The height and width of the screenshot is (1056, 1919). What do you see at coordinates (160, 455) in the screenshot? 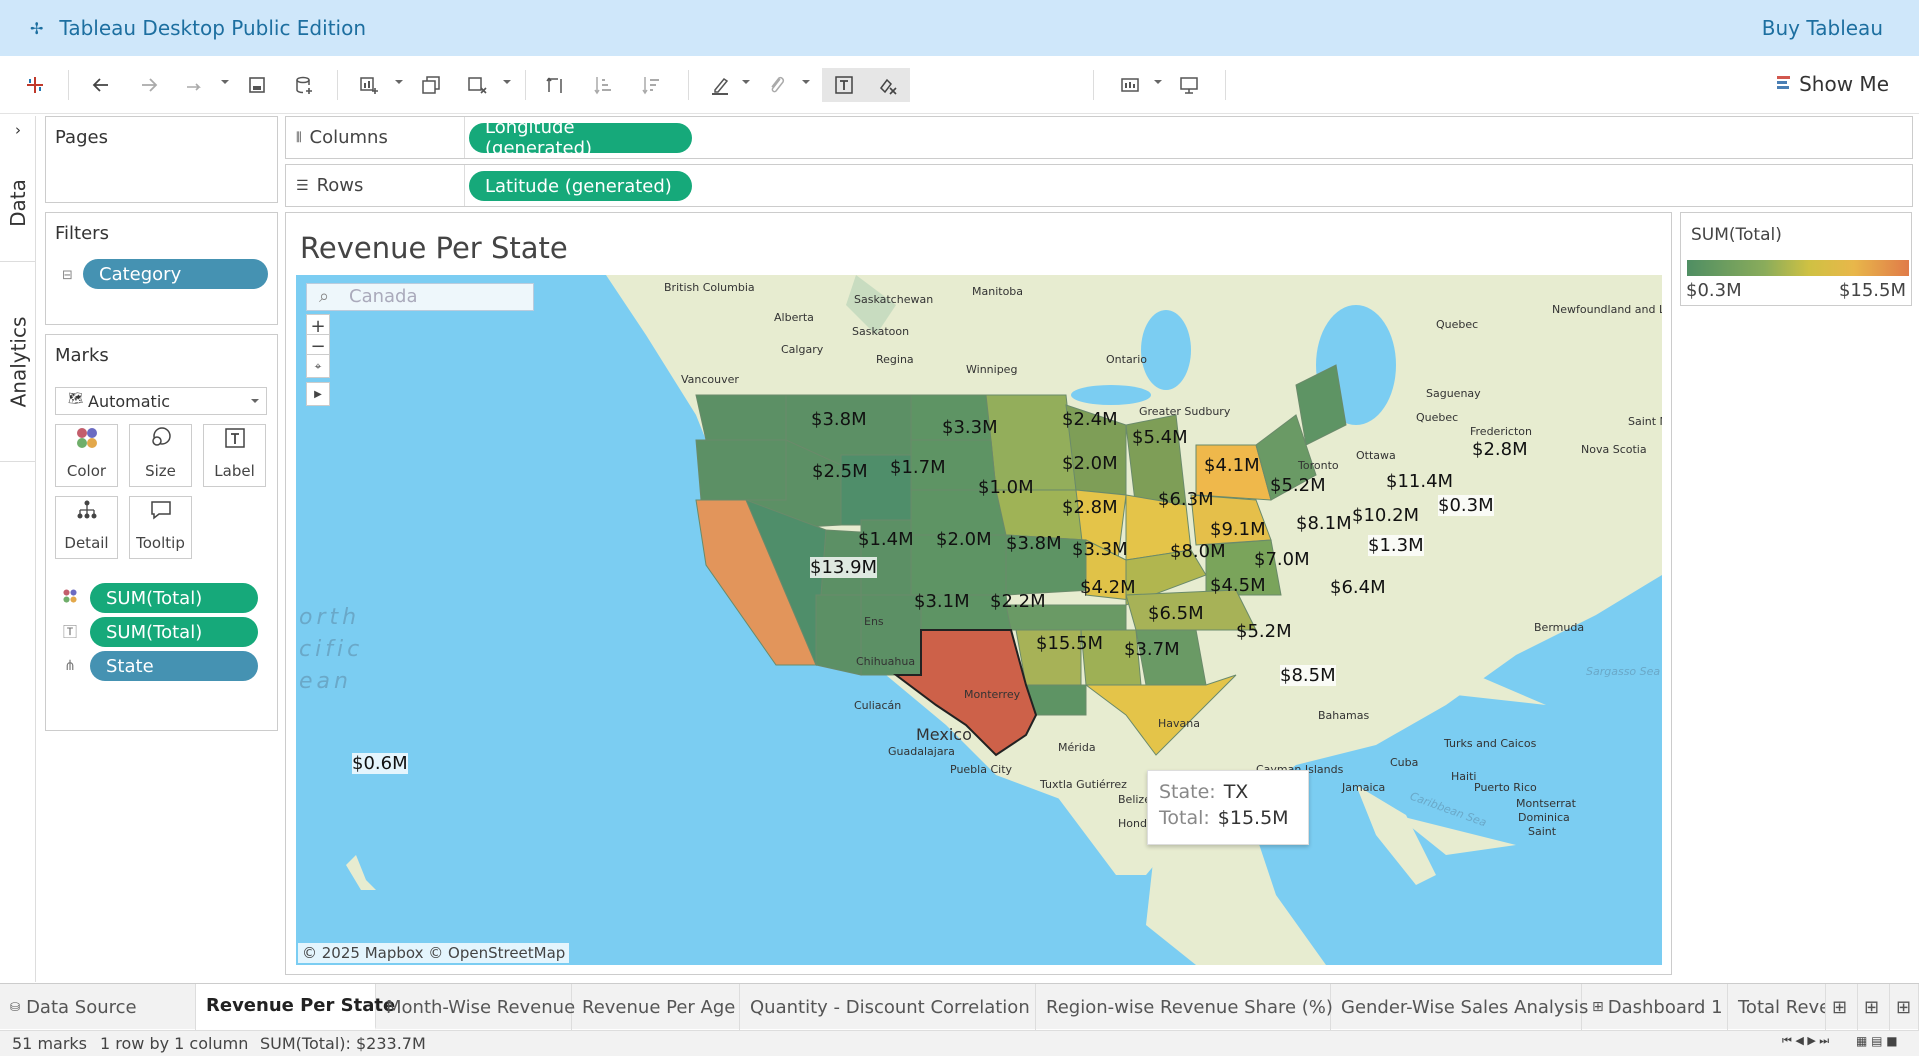
I see `size-button: Size` at bounding box center [160, 455].